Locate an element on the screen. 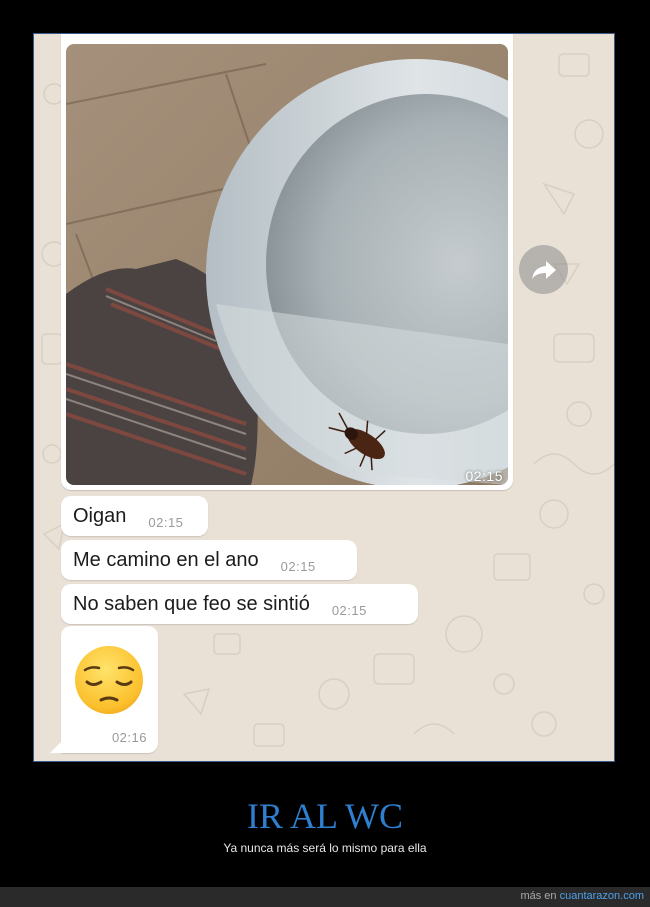  message-bubble: Oigan 02:15 is located at coordinates (134, 516).